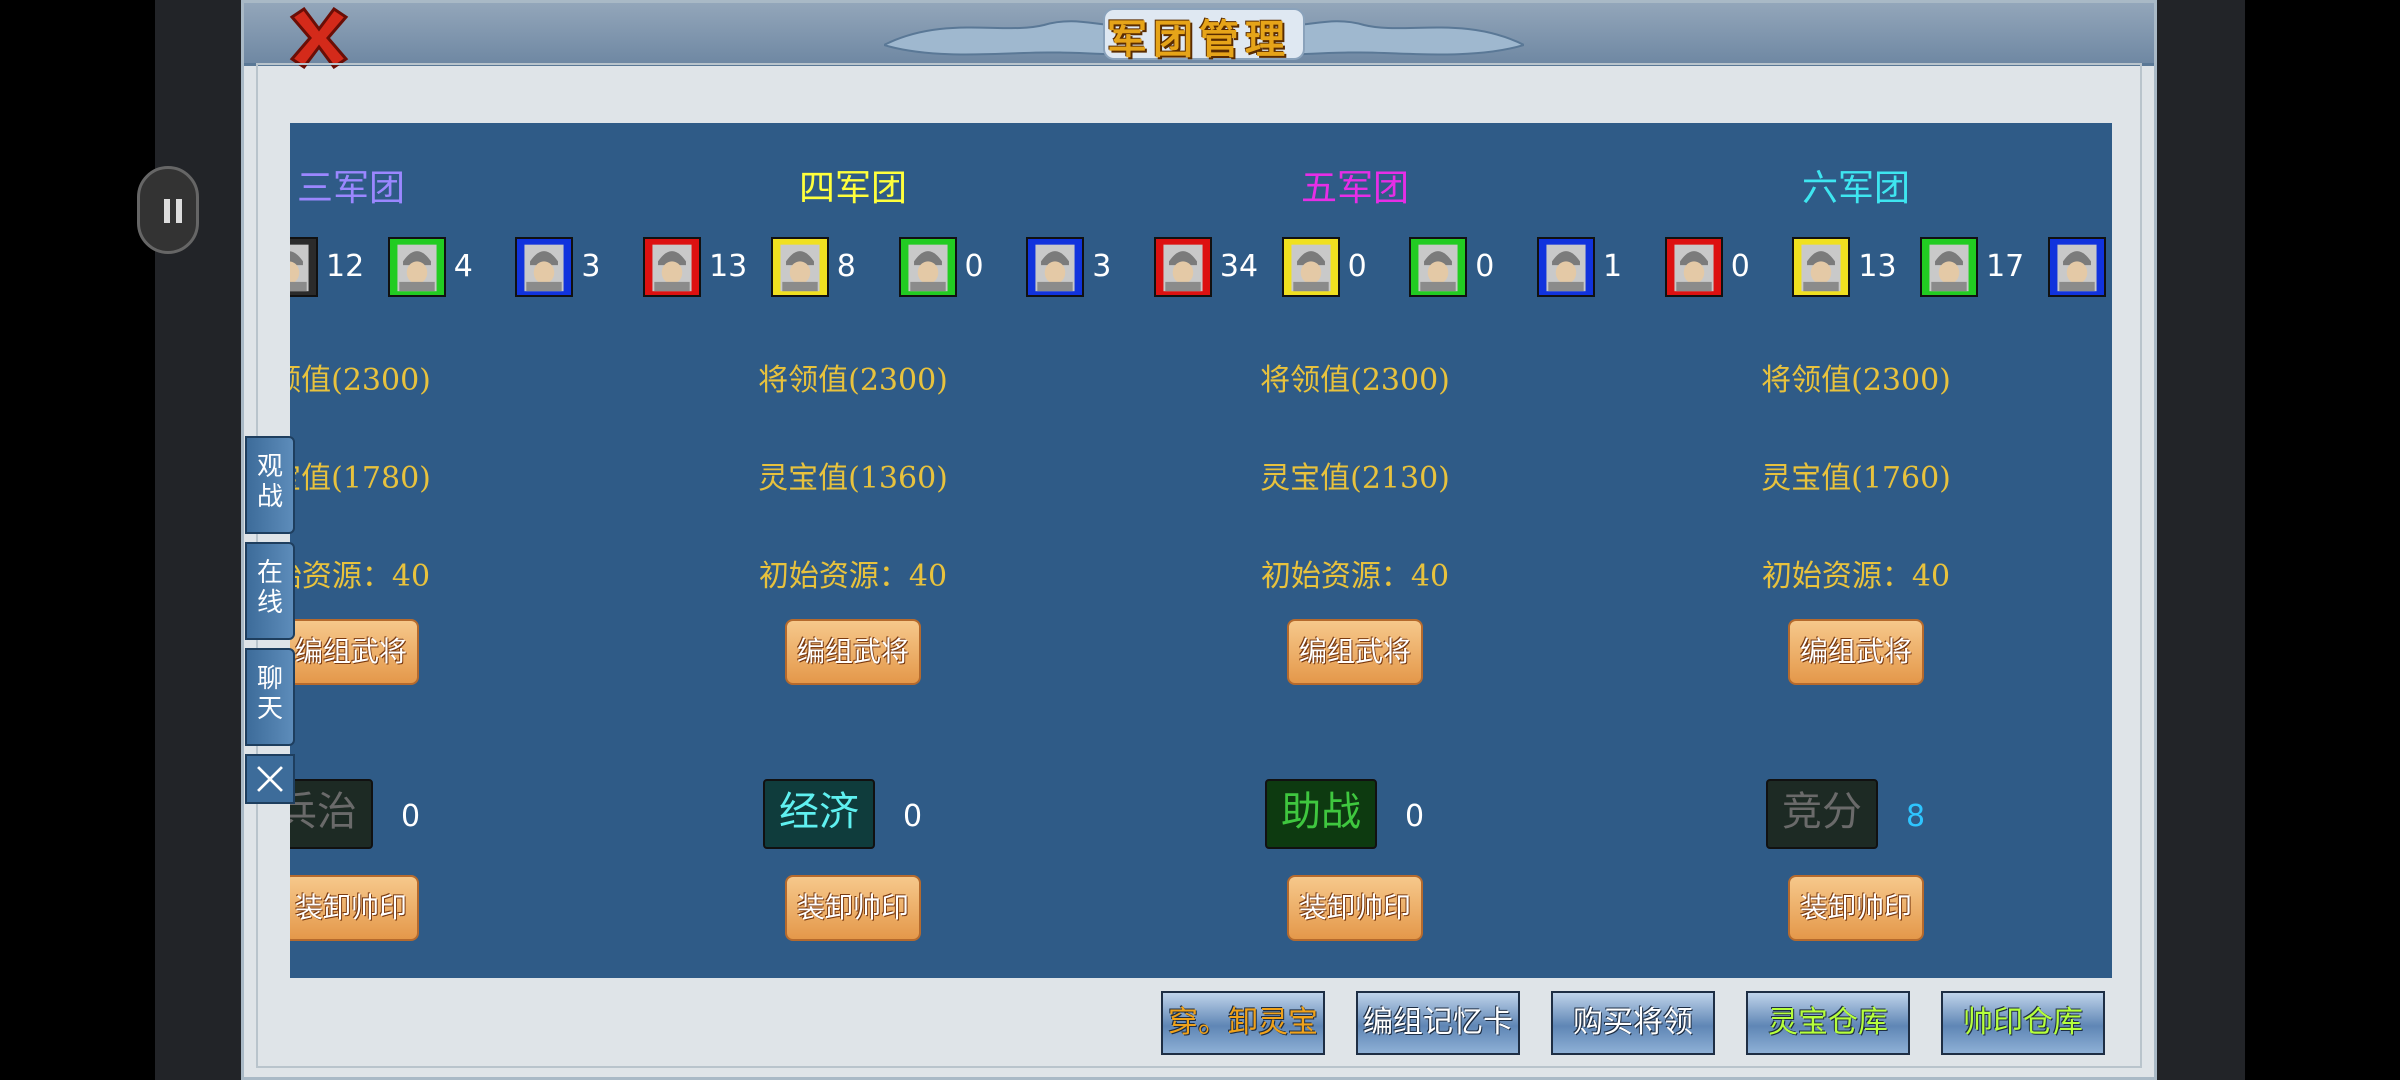  What do you see at coordinates (819, 814) in the screenshot?
I see `seal-badge: 经济` at bounding box center [819, 814].